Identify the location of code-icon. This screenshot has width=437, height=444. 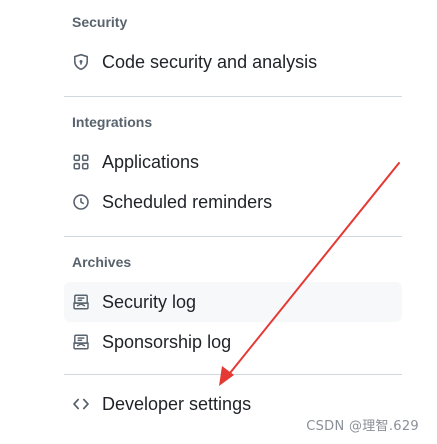
(81, 404).